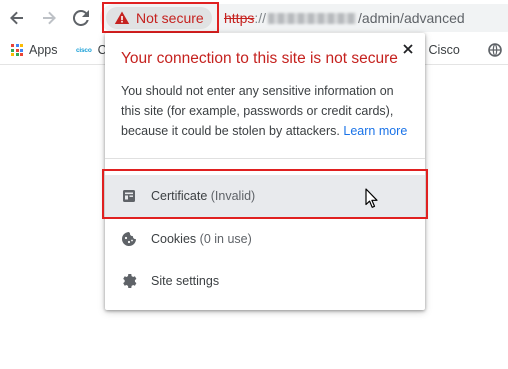 Image resolution: width=508 pixels, height=369 pixels. What do you see at coordinates (225, 239) in the screenshot?
I see `cookies-status: (0 in use)` at bounding box center [225, 239].